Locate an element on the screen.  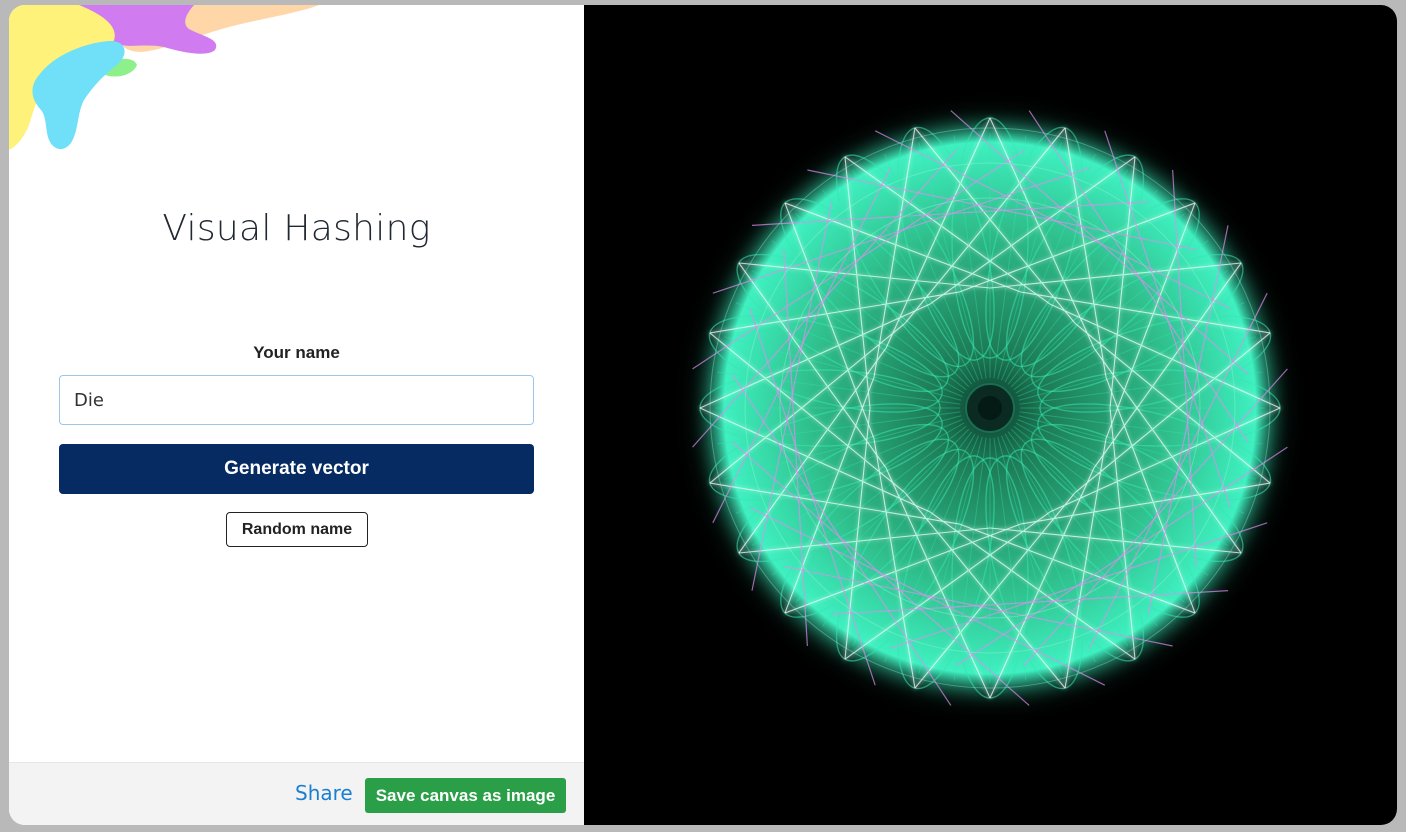
save-canvas-button: Save canvas as image is located at coordinates (465, 795).